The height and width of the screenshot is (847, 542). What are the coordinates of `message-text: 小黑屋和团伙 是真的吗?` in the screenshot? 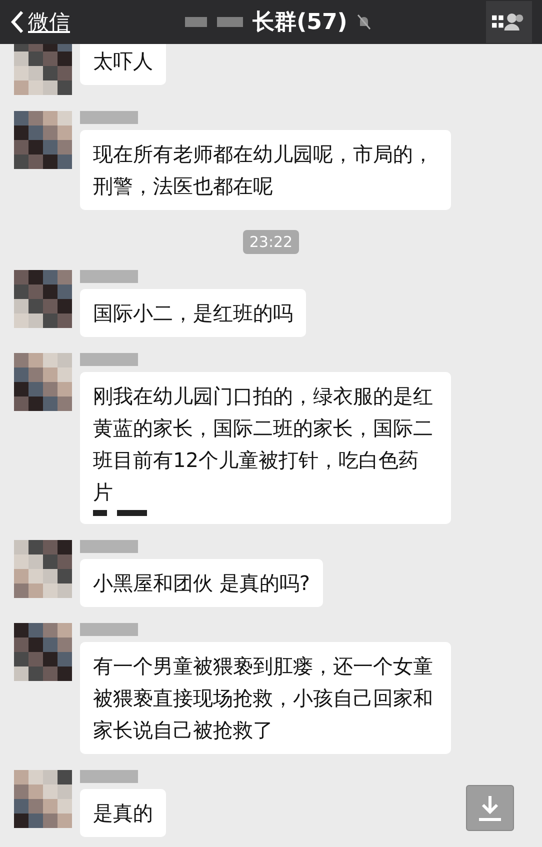 It's located at (201, 583).